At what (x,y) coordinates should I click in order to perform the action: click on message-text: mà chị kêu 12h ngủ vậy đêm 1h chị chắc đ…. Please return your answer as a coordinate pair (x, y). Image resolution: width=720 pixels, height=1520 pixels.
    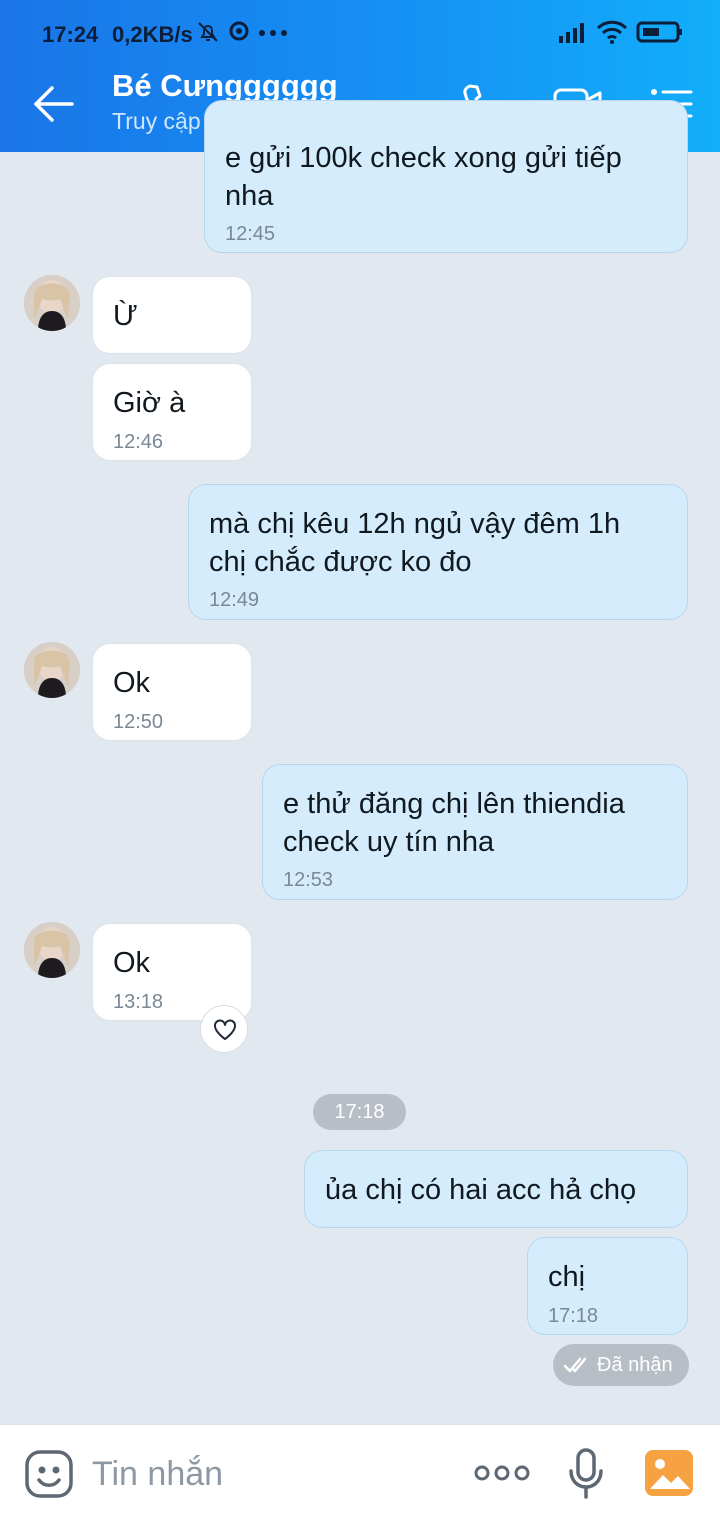
    Looking at the image, I should click on (415, 543).